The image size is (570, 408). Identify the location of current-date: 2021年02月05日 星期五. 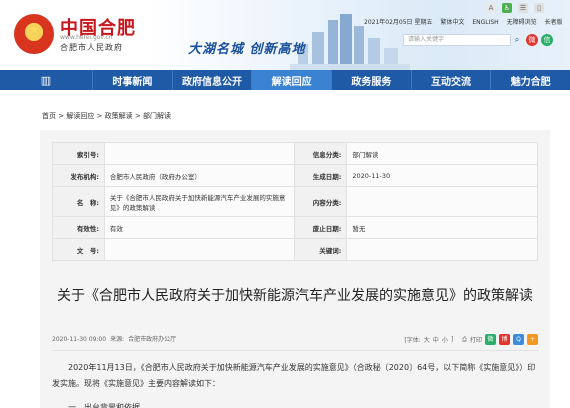
(398, 22).